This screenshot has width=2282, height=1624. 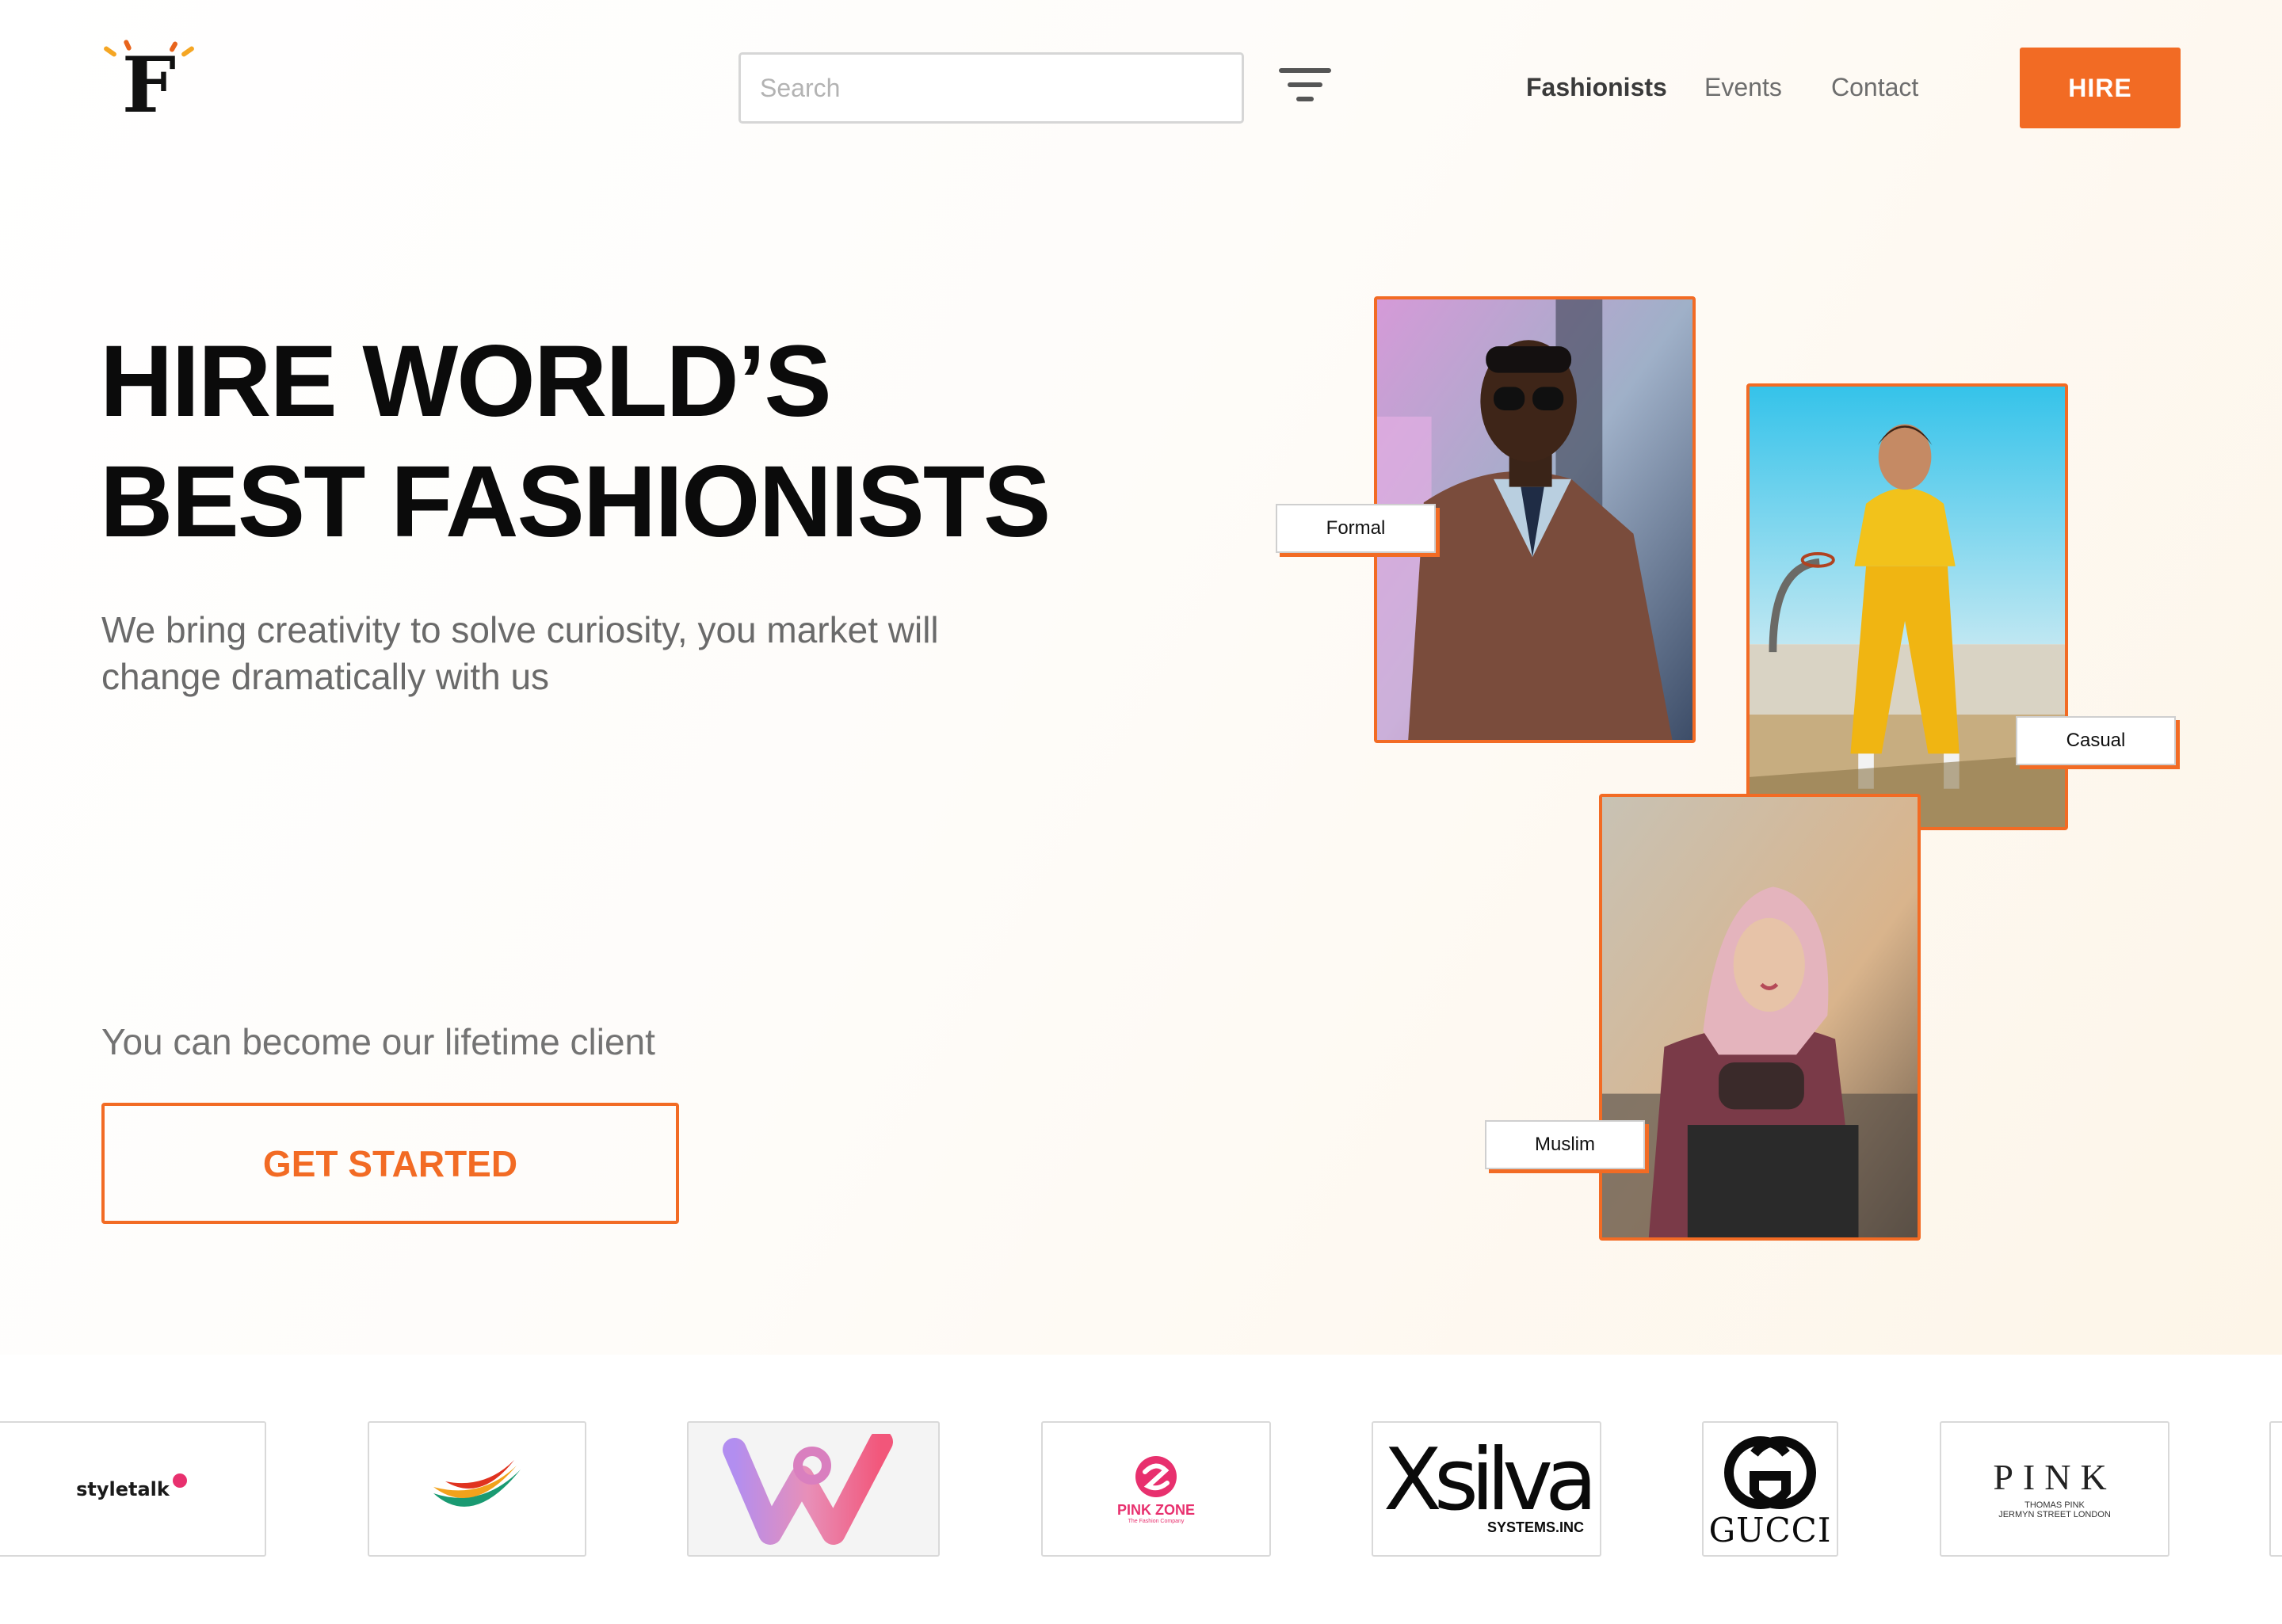 I want to click on photo-muslim, so click(x=1760, y=1017).